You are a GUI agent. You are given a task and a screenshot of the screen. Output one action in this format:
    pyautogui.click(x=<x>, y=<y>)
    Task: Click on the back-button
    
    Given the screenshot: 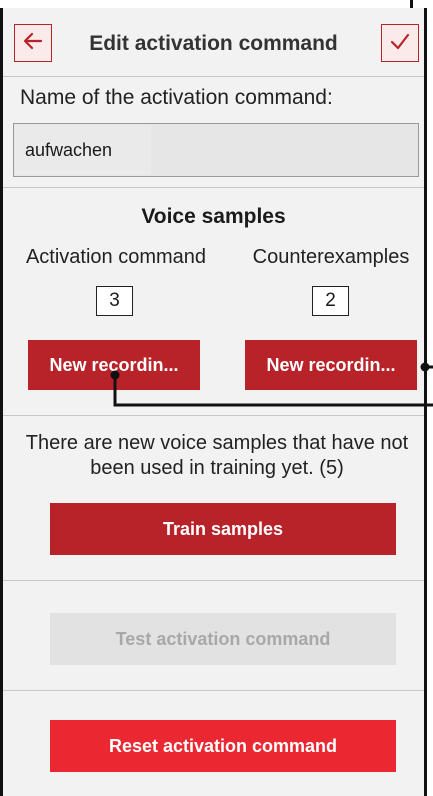 What is the action you would take?
    pyautogui.click(x=33, y=43)
    